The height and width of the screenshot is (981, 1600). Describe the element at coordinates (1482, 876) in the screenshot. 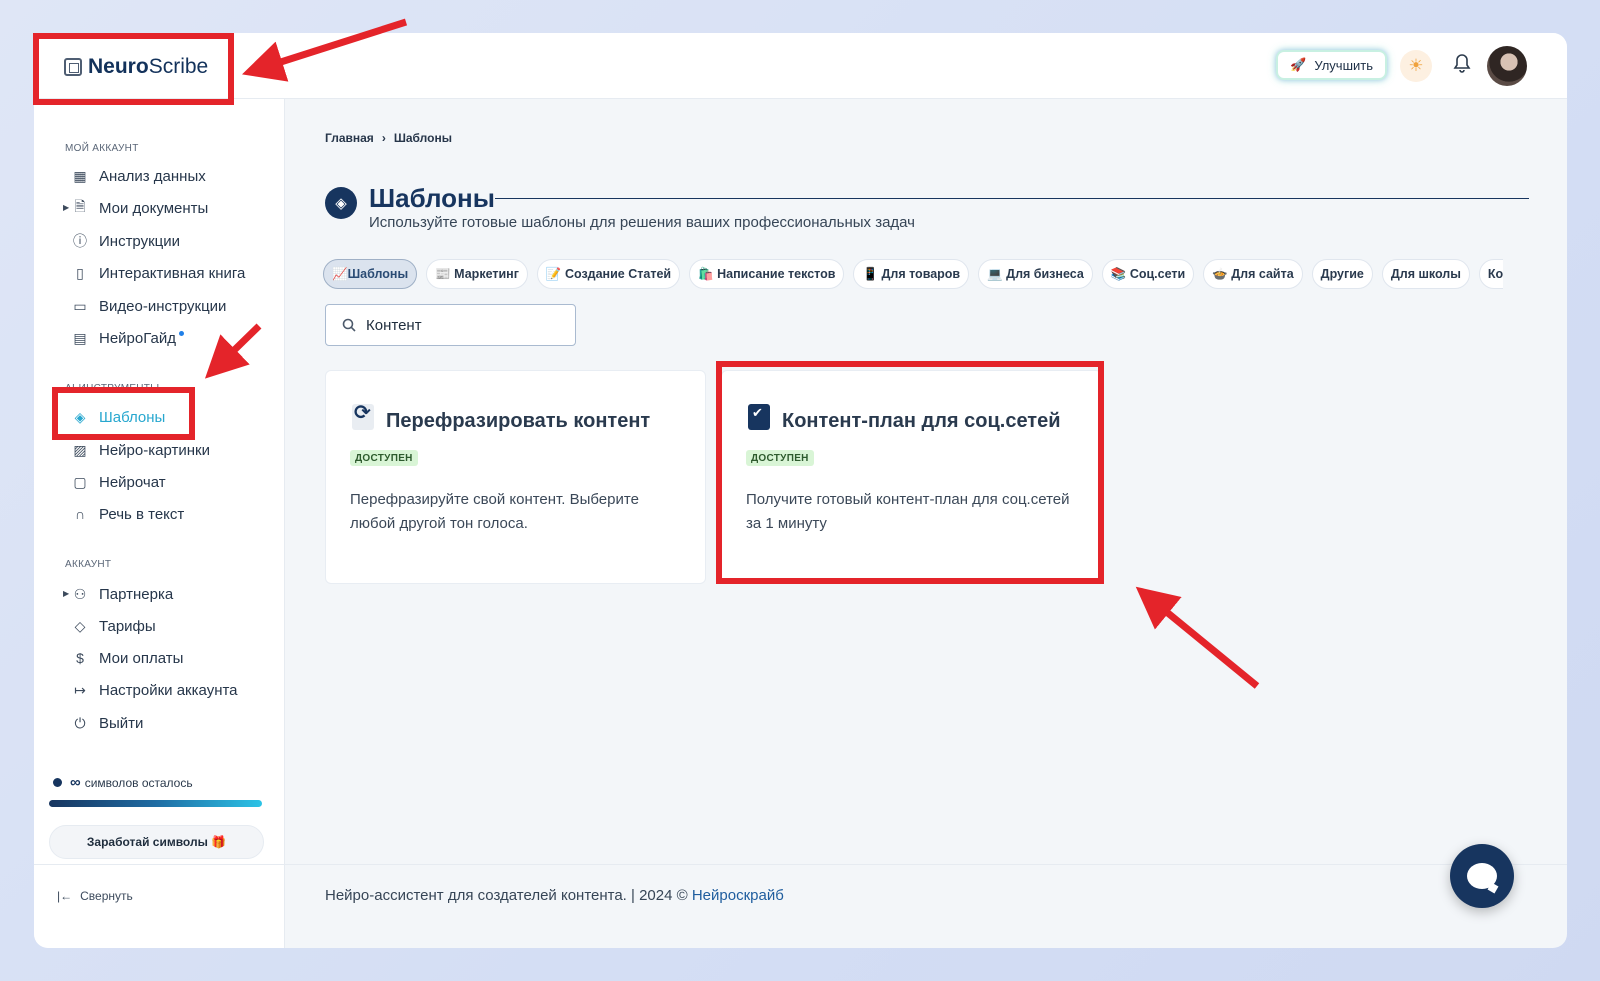

I see `support-chat-button` at that location.